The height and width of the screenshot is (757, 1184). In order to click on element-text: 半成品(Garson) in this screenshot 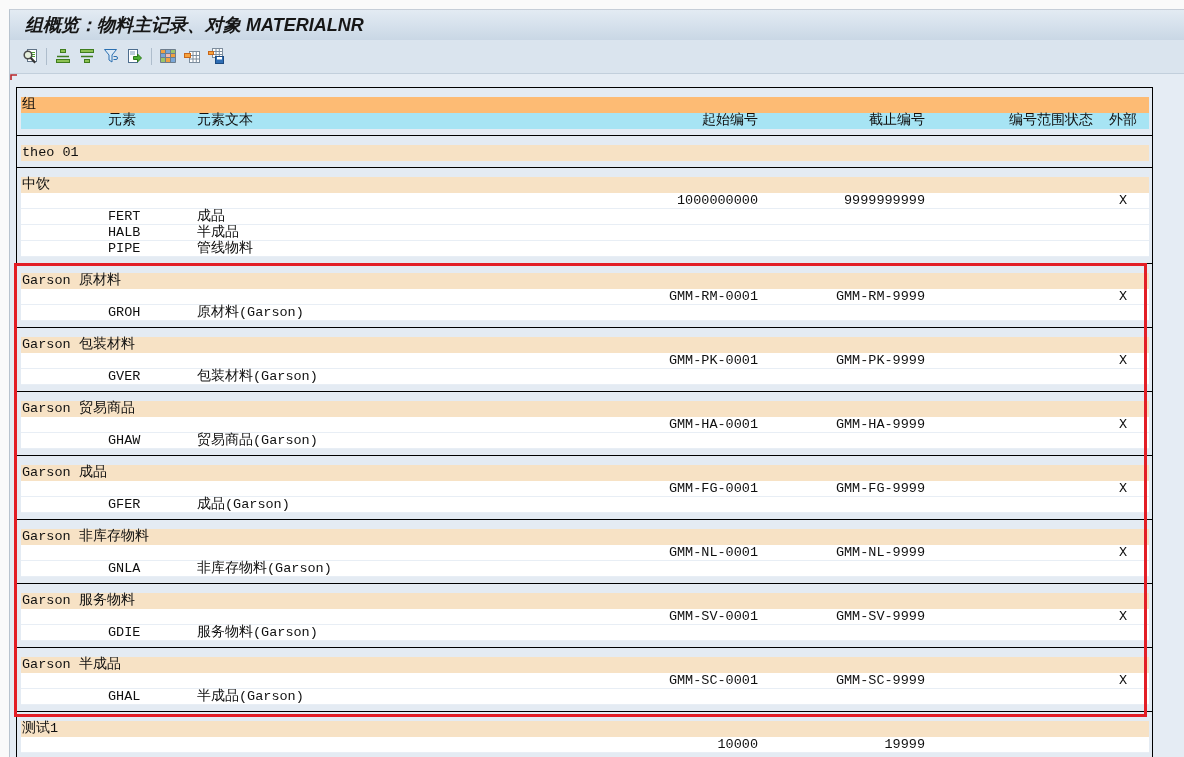, I will do `click(250, 697)`.